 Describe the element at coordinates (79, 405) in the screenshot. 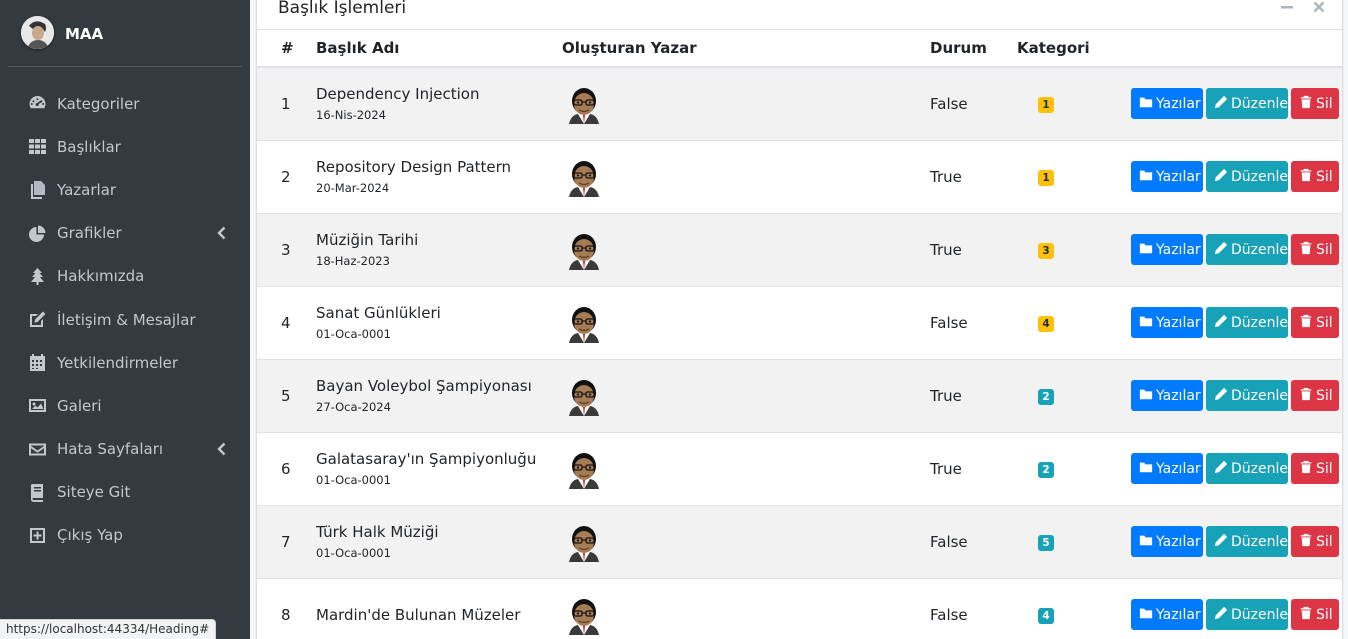

I see `sidebar-item-label: Galeri` at that location.